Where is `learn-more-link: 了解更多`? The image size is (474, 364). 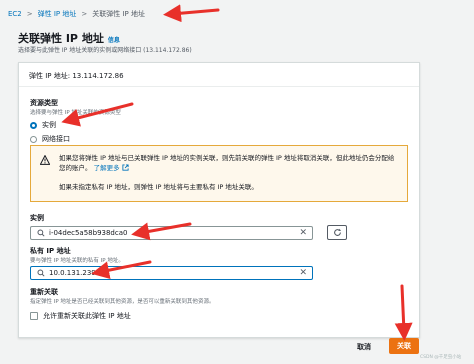 learn-more-link: 了解更多 is located at coordinates (111, 168).